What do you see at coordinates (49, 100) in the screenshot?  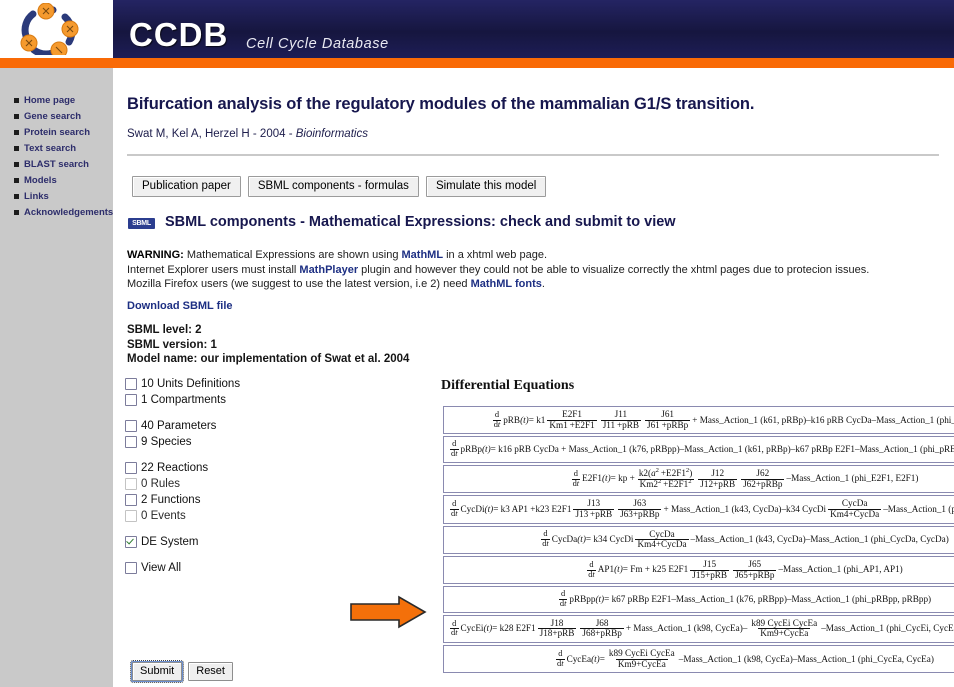 I see `sidebar-item-label: Home page` at bounding box center [49, 100].